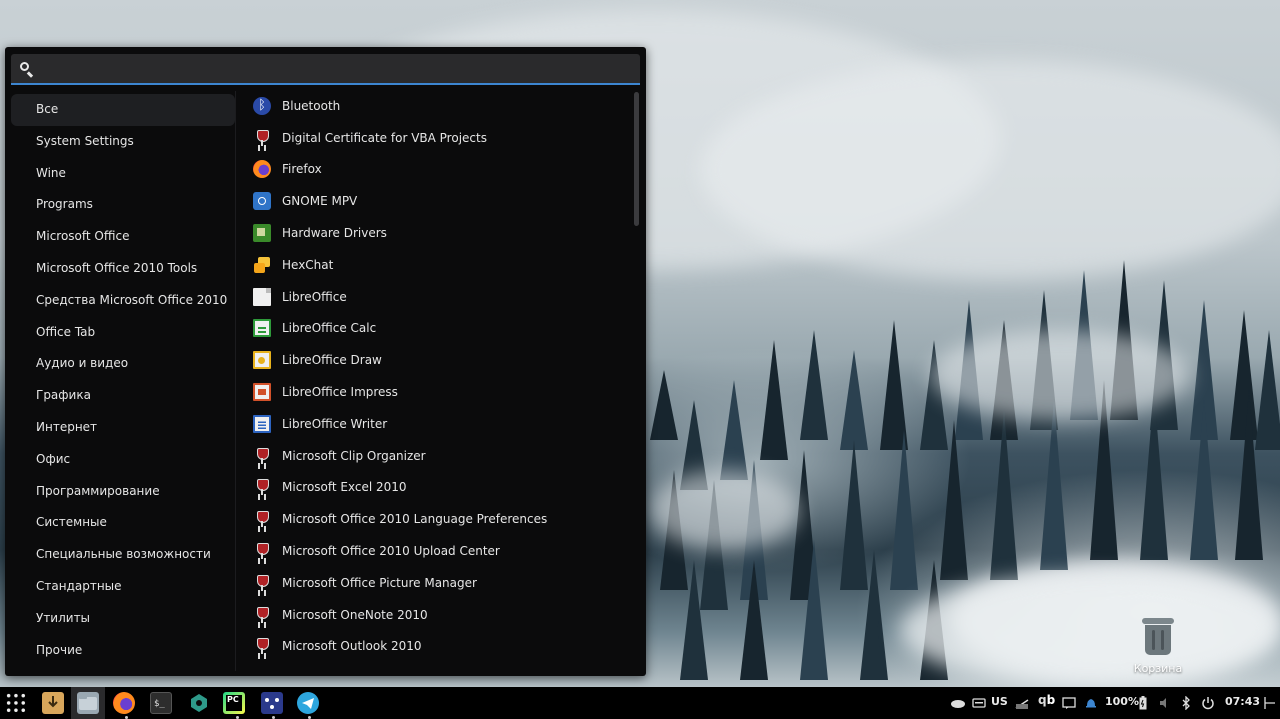 This screenshot has height=719, width=1280. What do you see at coordinates (199, 703) in the screenshot?
I see `wine-app-icon` at bounding box center [199, 703].